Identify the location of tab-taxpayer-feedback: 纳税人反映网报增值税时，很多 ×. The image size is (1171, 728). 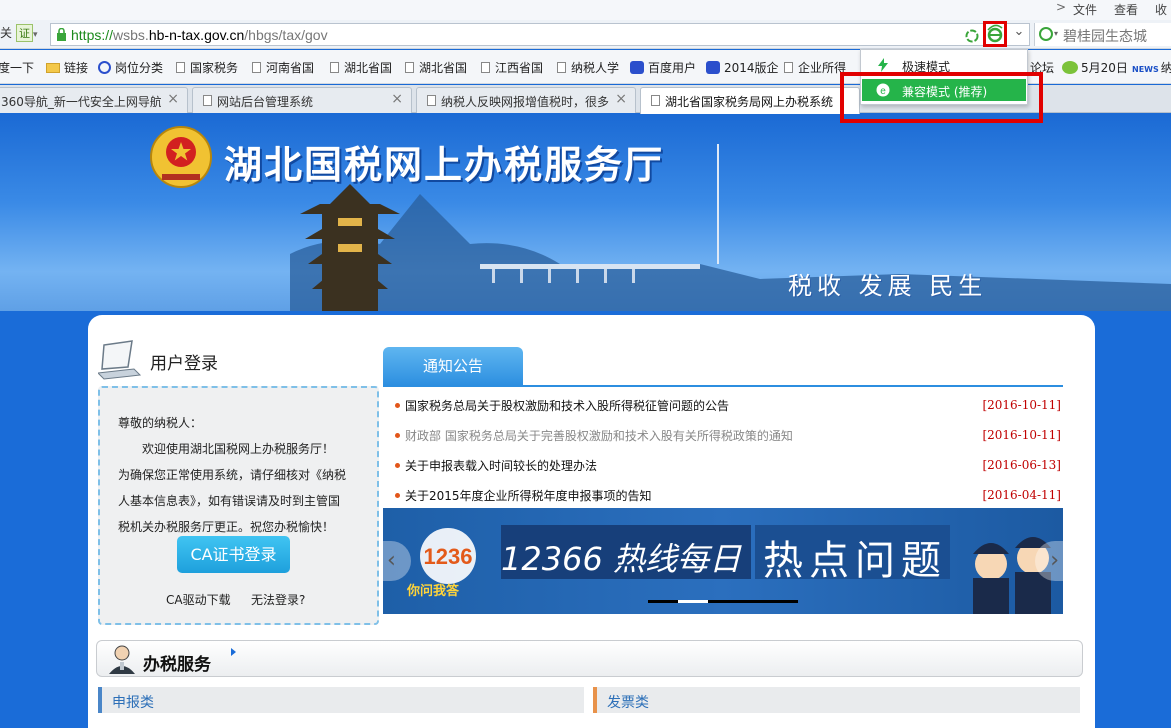
(526, 100).